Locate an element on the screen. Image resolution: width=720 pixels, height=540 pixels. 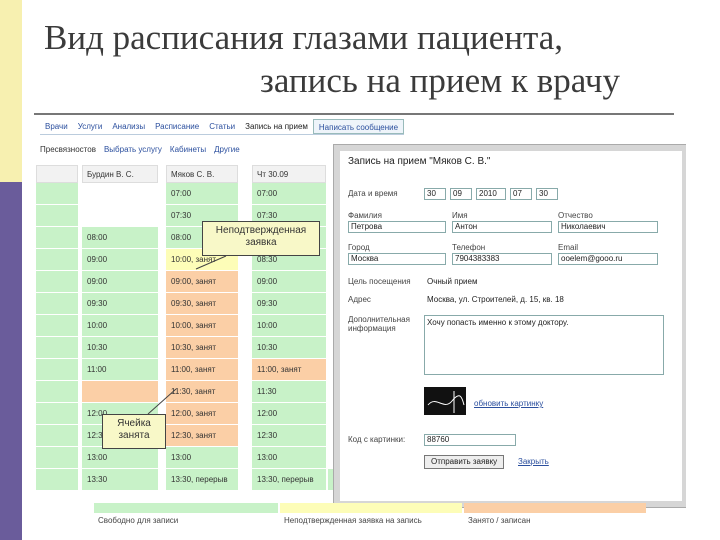
dialog-title: Запись на прием "Мяков С. В." is located at coordinates (419, 161).